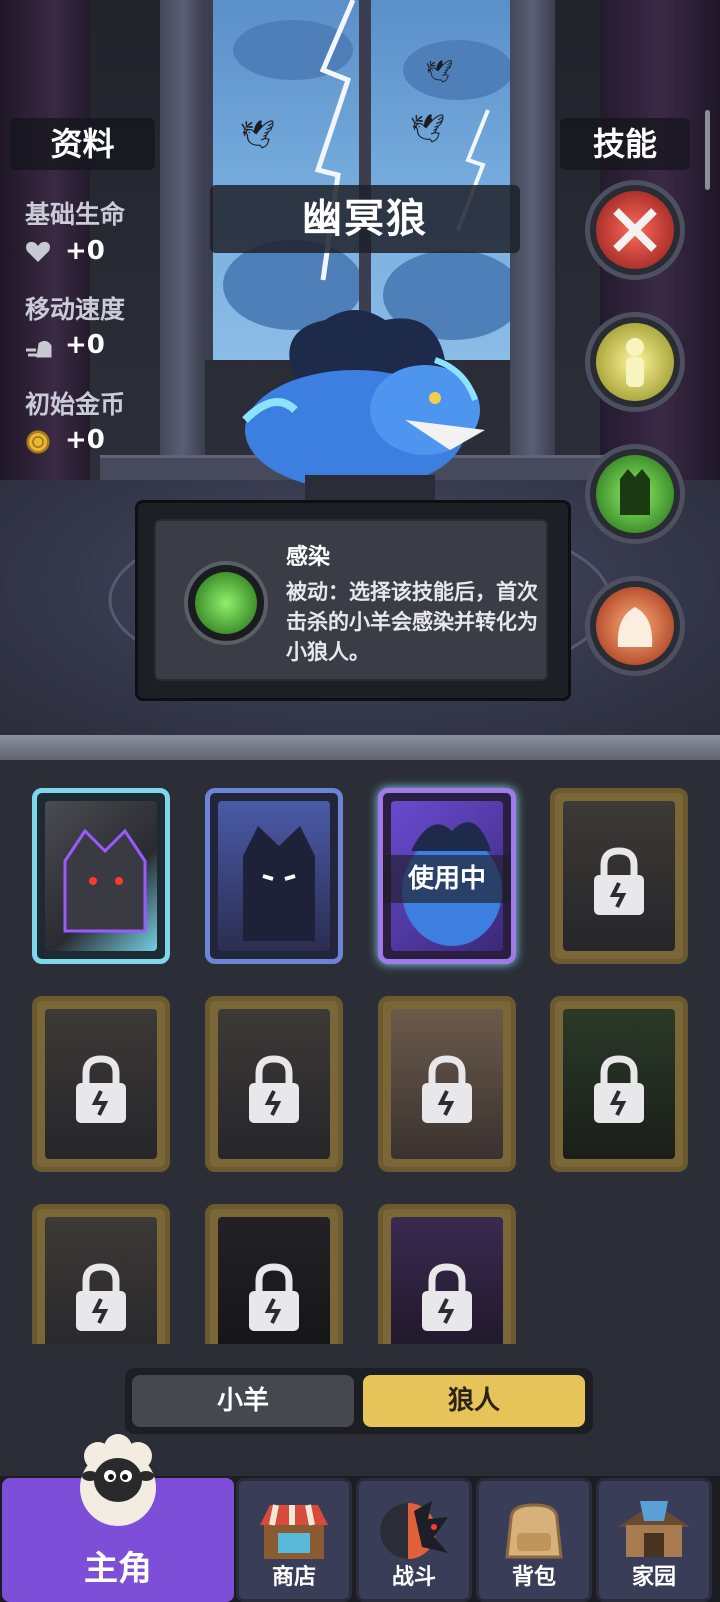 The height and width of the screenshot is (1602, 720). Describe the element at coordinates (39, 349) in the screenshot. I see `speed-icon` at that location.